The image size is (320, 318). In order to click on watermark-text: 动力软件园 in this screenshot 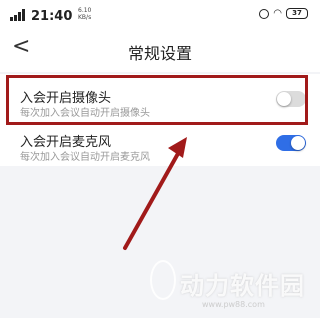, I will do `click(242, 286)`.